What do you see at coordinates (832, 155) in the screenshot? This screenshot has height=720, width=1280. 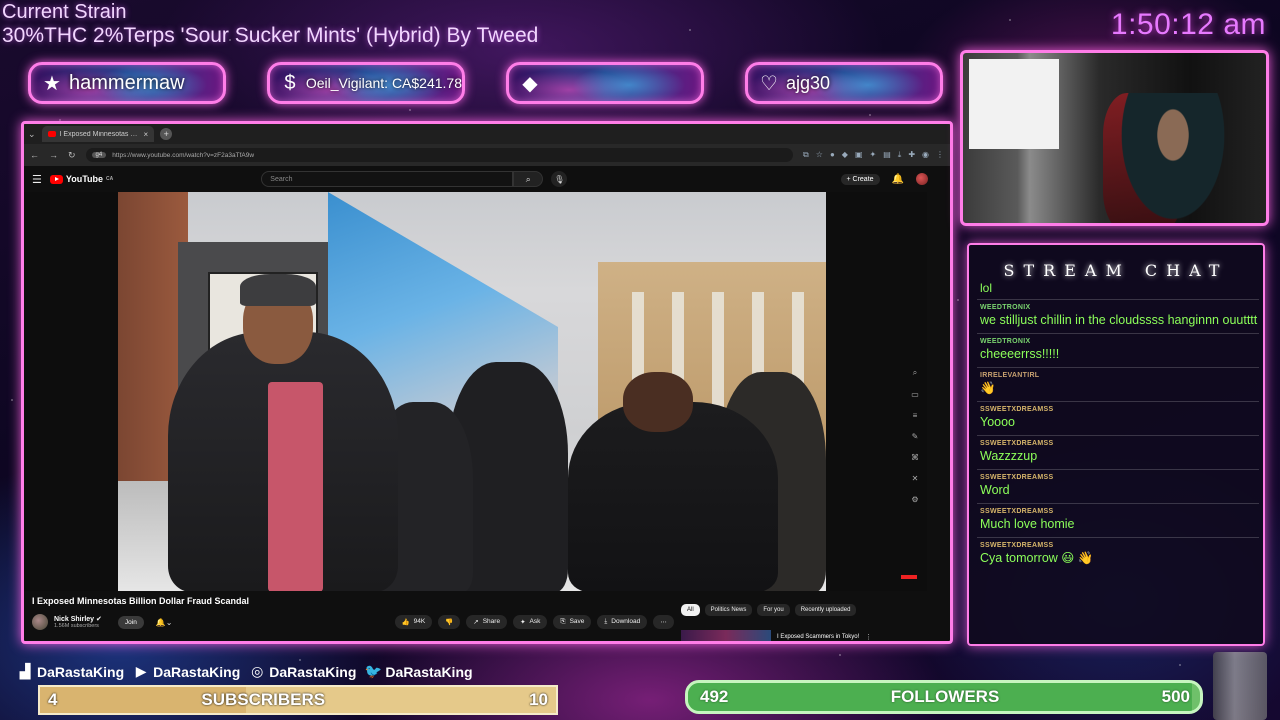 I see `extension-icon: ●` at bounding box center [832, 155].